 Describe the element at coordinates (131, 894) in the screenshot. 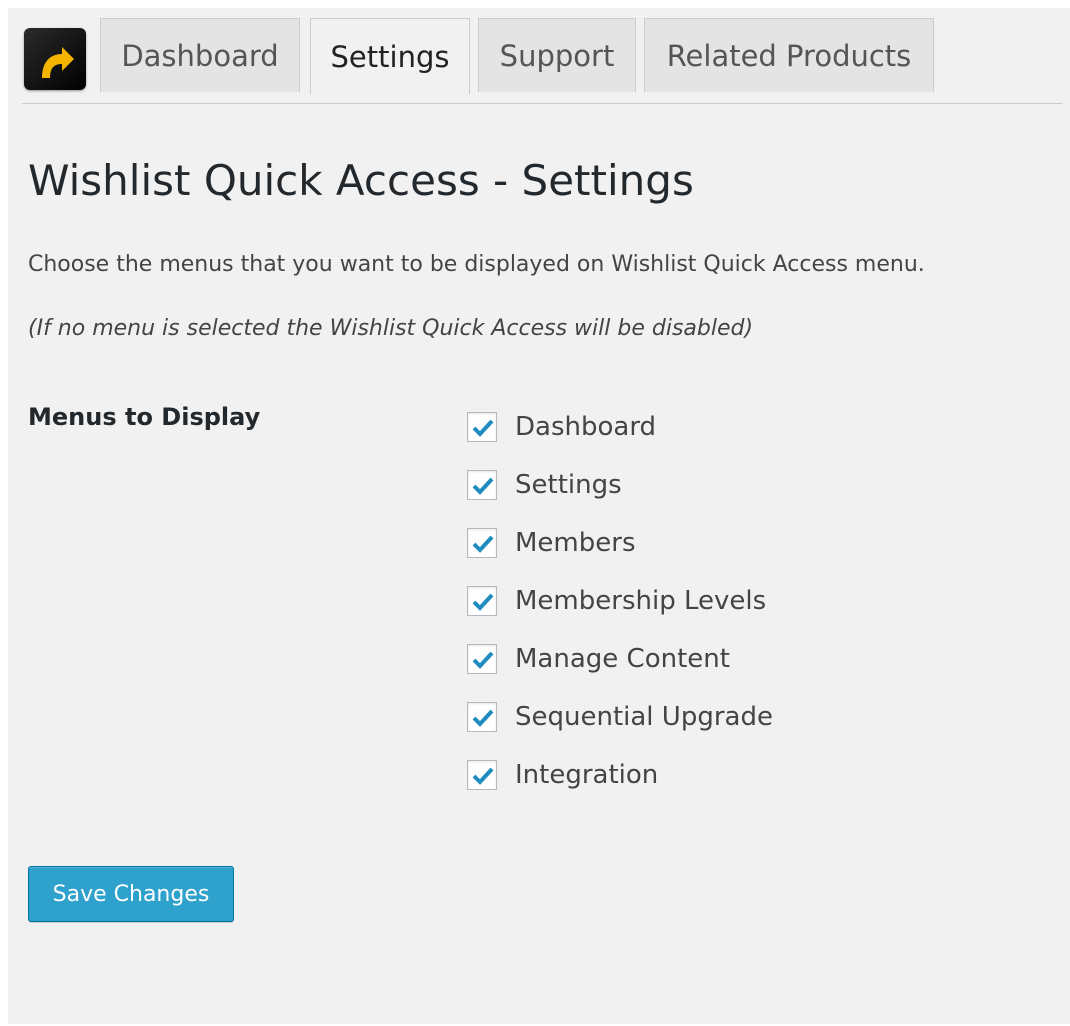

I see `save-changes-button: Save Changes` at that location.